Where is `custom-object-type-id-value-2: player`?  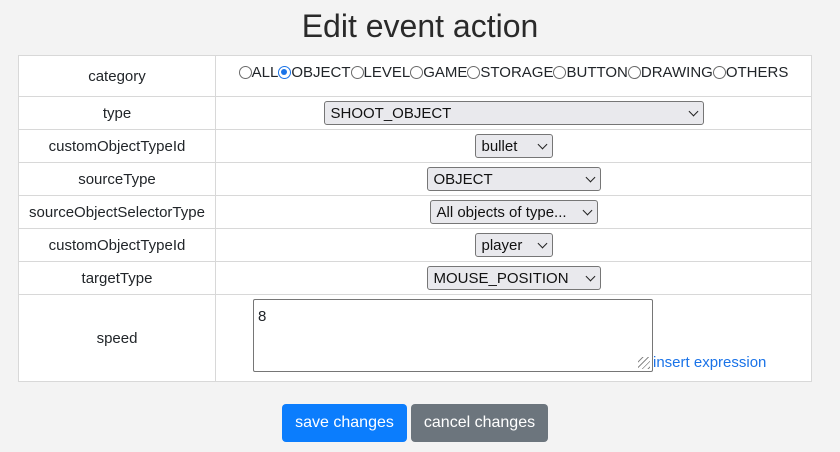
custom-object-type-id-value-2: player is located at coordinates (502, 245).